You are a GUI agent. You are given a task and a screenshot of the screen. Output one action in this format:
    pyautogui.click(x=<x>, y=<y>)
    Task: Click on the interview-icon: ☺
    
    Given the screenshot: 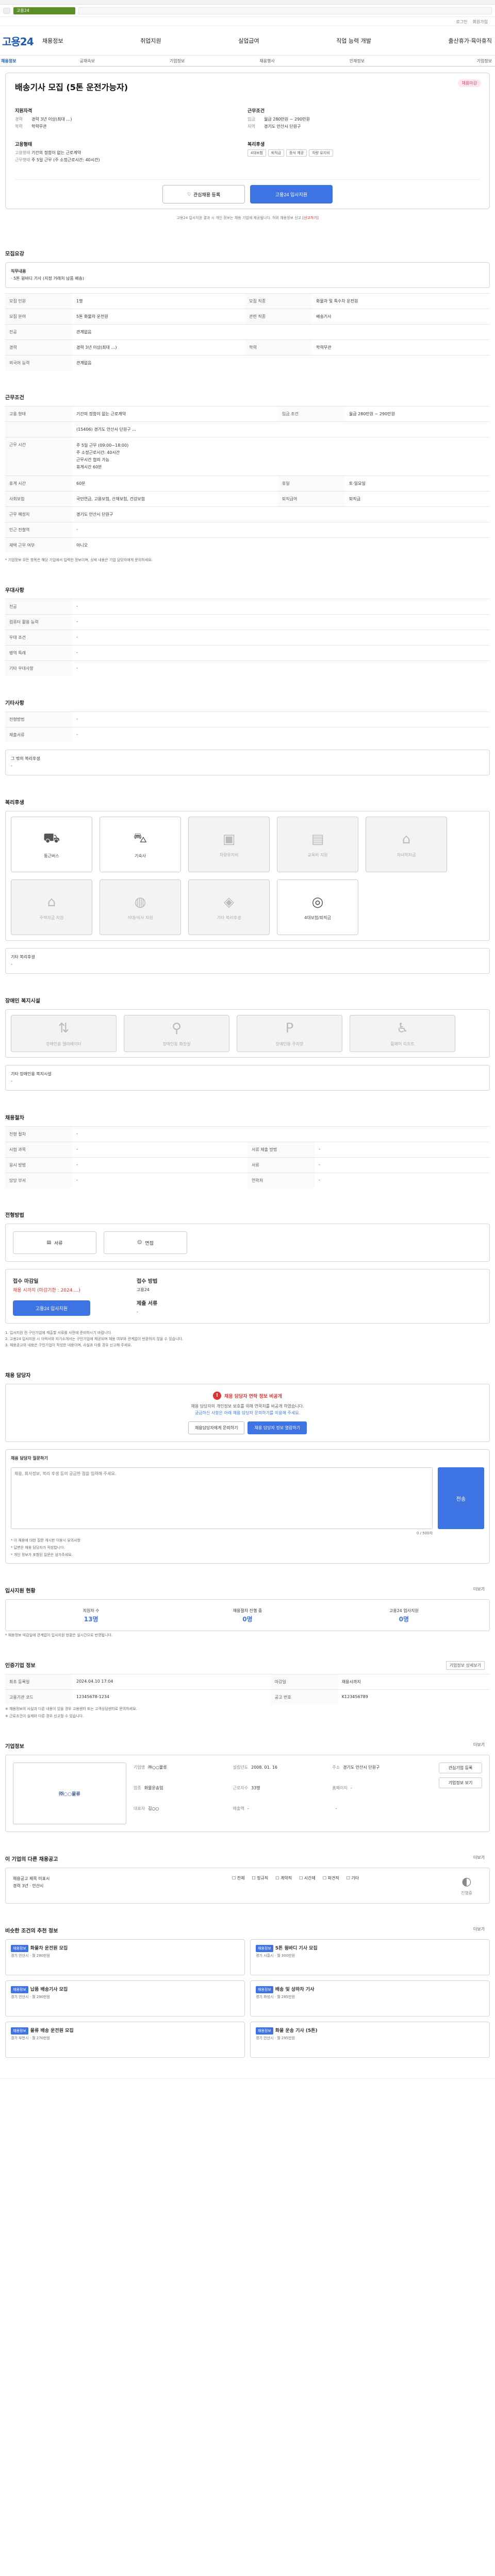 What is the action you would take?
    pyautogui.click(x=139, y=1242)
    